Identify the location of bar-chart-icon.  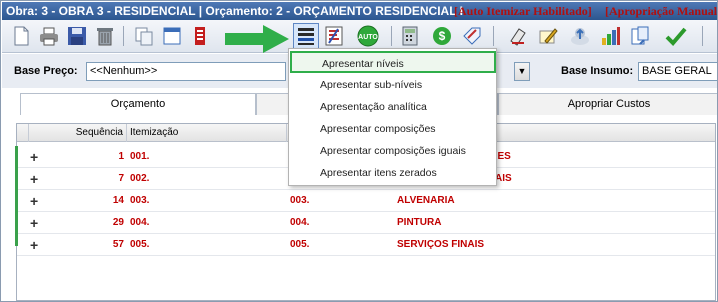
(610, 36).